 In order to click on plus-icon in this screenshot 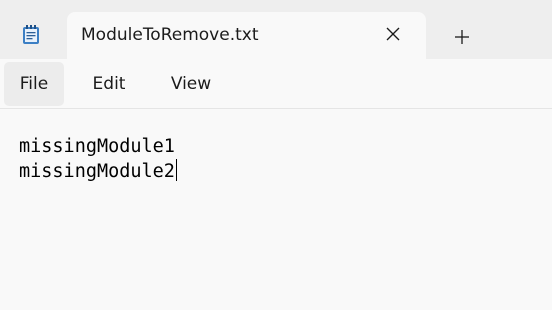, I will do `click(462, 37)`.